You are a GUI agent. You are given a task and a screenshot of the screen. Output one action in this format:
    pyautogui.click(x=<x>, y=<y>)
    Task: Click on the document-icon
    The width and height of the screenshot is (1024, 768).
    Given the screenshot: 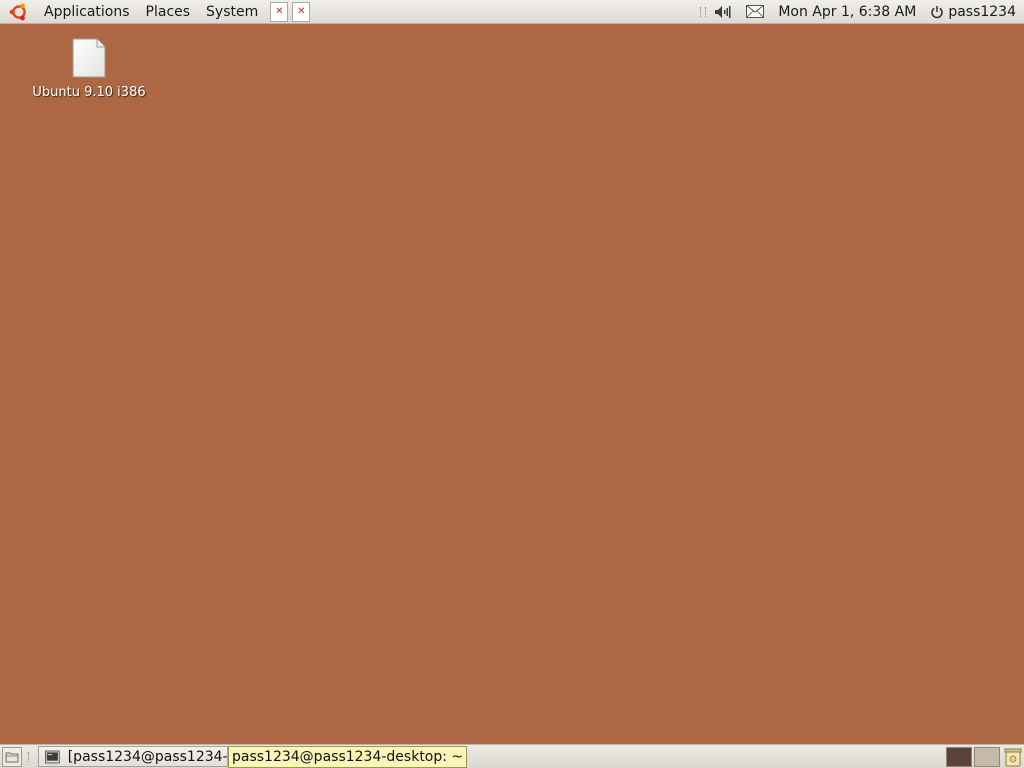 What is the action you would take?
    pyautogui.click(x=89, y=58)
    